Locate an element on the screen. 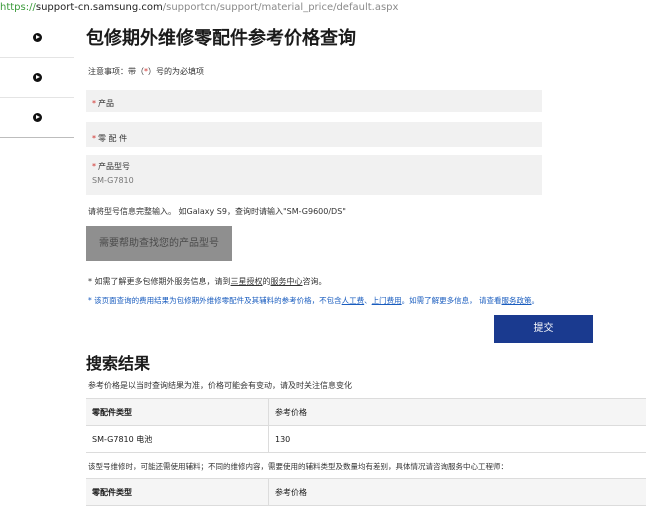 This screenshot has height=506, width=650. part-required-star: * is located at coordinates (94, 138).